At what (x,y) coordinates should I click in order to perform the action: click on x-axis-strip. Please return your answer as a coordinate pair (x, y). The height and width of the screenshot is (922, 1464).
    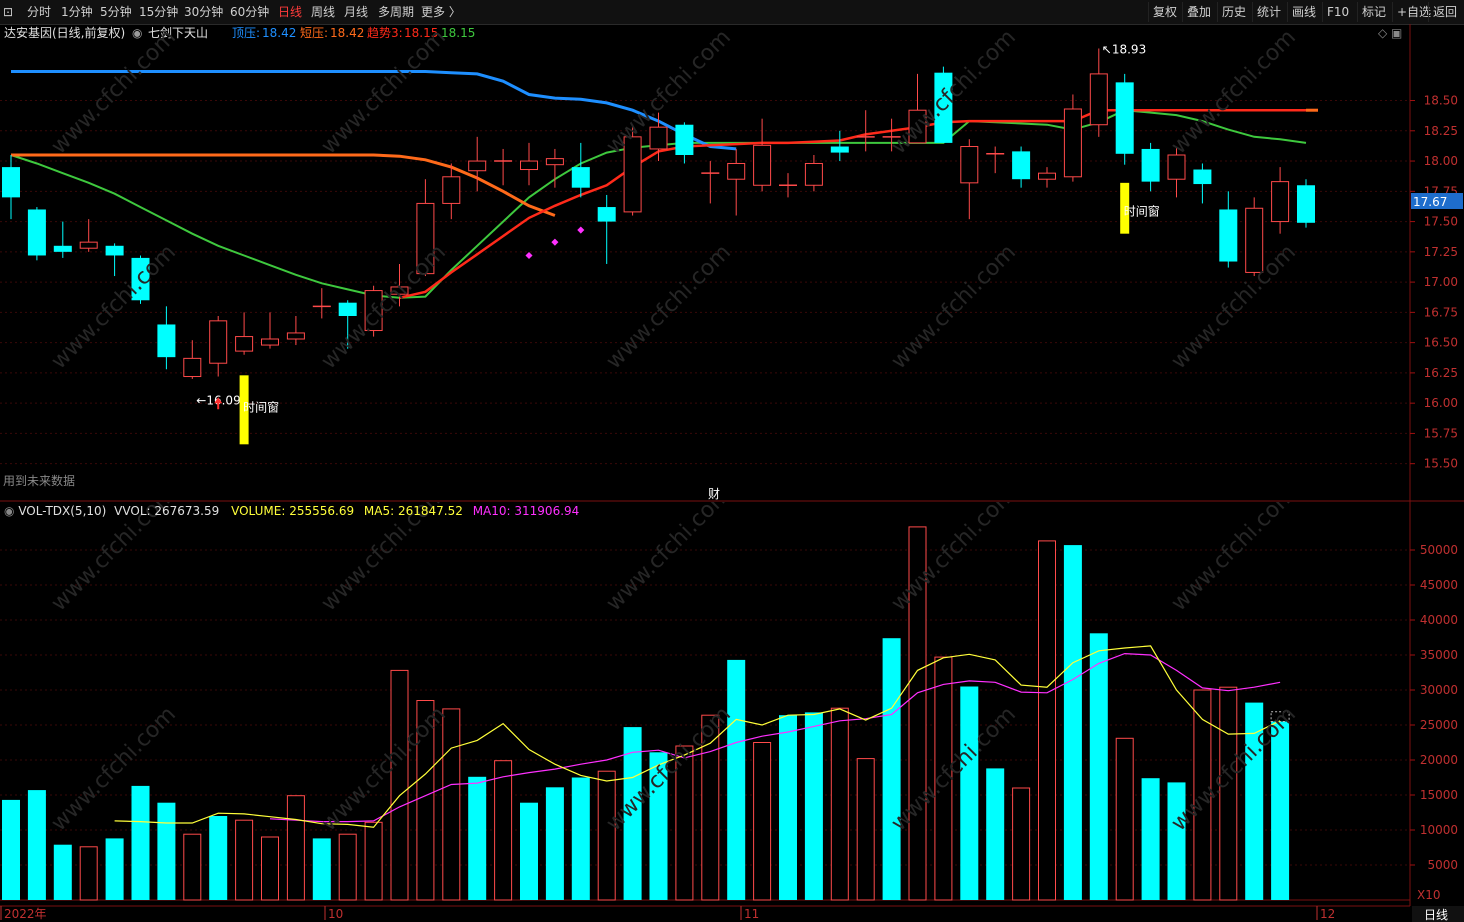
    Looking at the image, I should click on (732, 914).